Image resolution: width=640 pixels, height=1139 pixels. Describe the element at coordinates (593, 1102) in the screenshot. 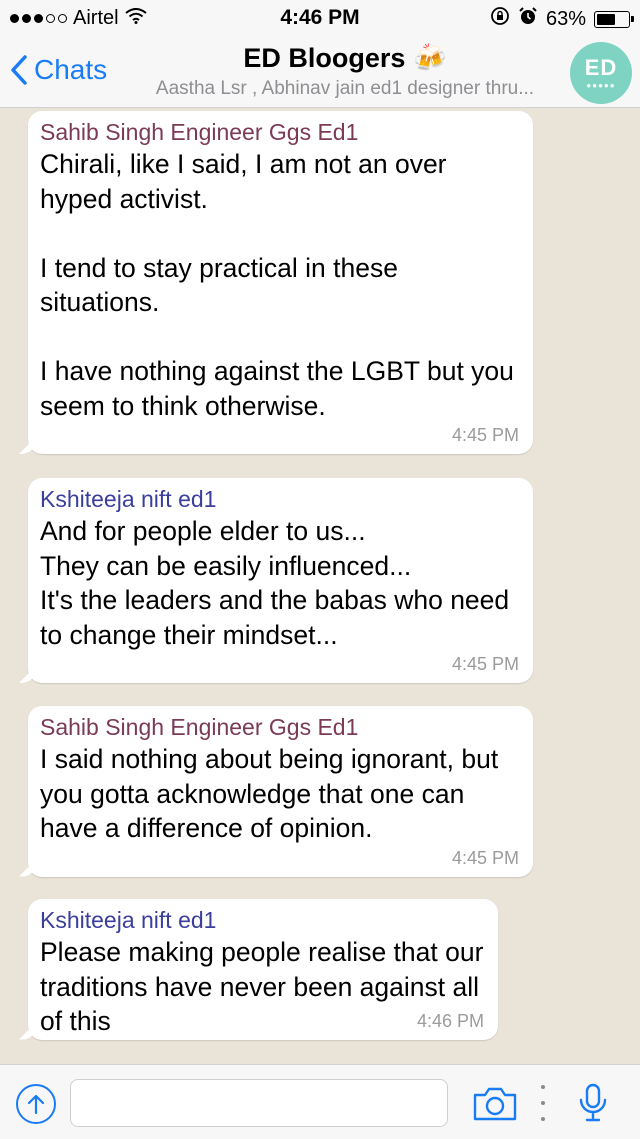

I see `microphone-icon` at that location.